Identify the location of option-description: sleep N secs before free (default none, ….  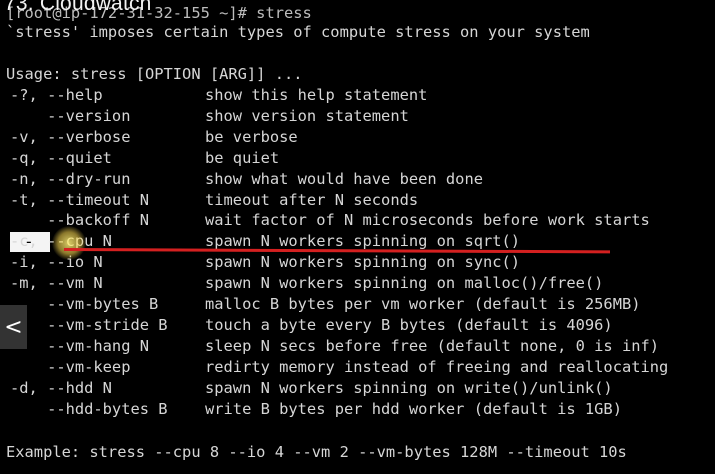
(432, 345).